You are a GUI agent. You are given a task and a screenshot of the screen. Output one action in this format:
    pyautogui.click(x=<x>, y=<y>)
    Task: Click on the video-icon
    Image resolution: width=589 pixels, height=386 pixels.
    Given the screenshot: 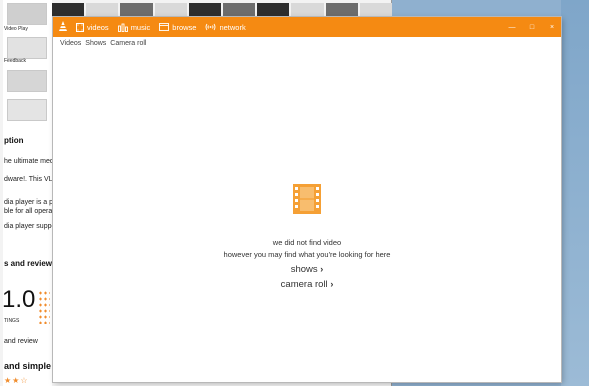 What is the action you would take?
    pyautogui.click(x=80, y=27)
    